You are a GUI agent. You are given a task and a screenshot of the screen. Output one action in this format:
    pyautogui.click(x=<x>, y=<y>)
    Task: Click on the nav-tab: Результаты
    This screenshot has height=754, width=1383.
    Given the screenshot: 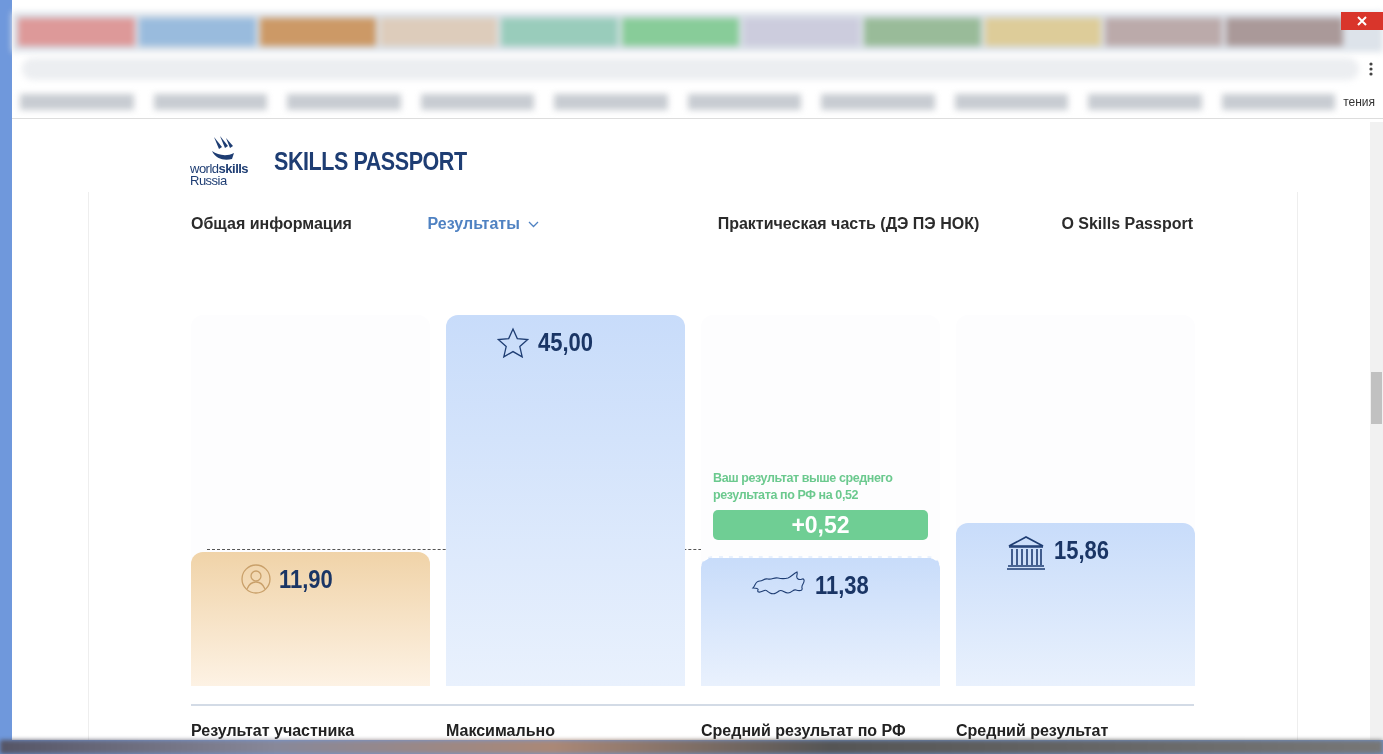 What is the action you would take?
    pyautogui.click(x=572, y=224)
    